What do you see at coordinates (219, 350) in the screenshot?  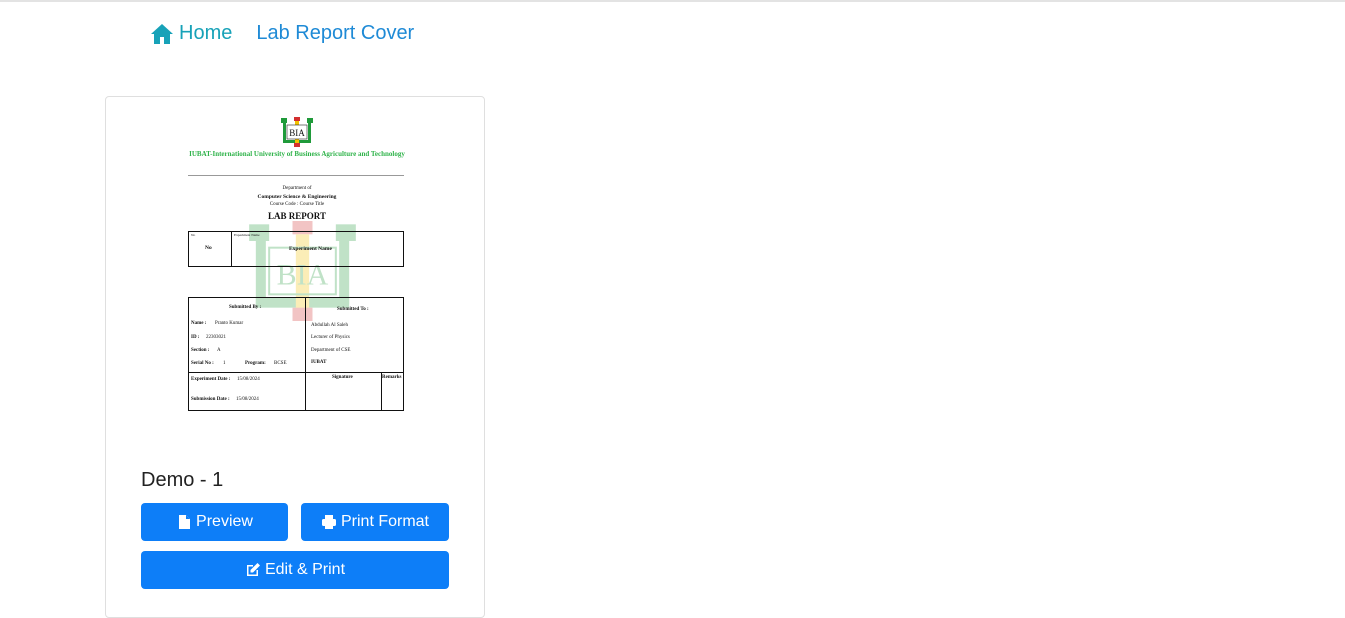 I see `section-value: A` at bounding box center [219, 350].